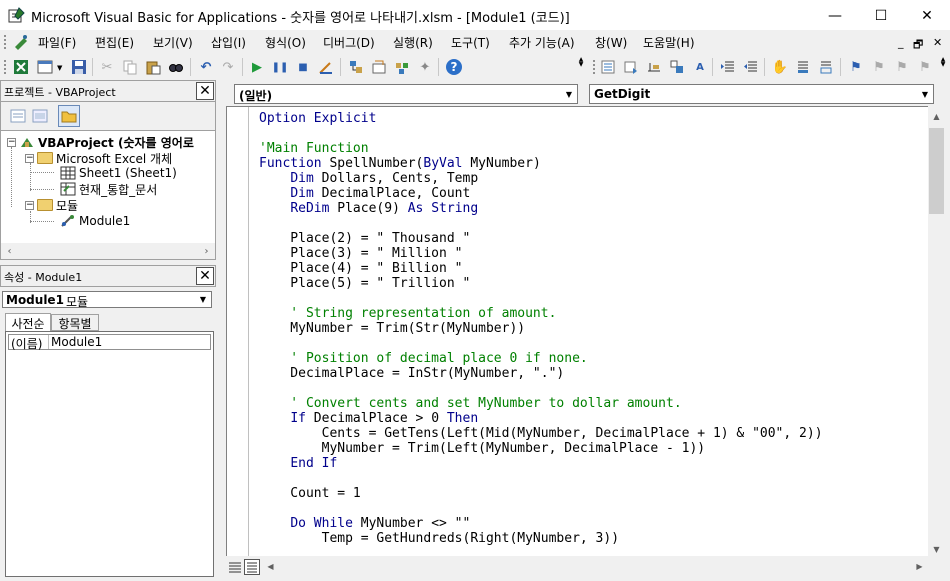 The image size is (950, 581). What do you see at coordinates (252, 567) in the screenshot?
I see `full-module-view-icon` at bounding box center [252, 567].